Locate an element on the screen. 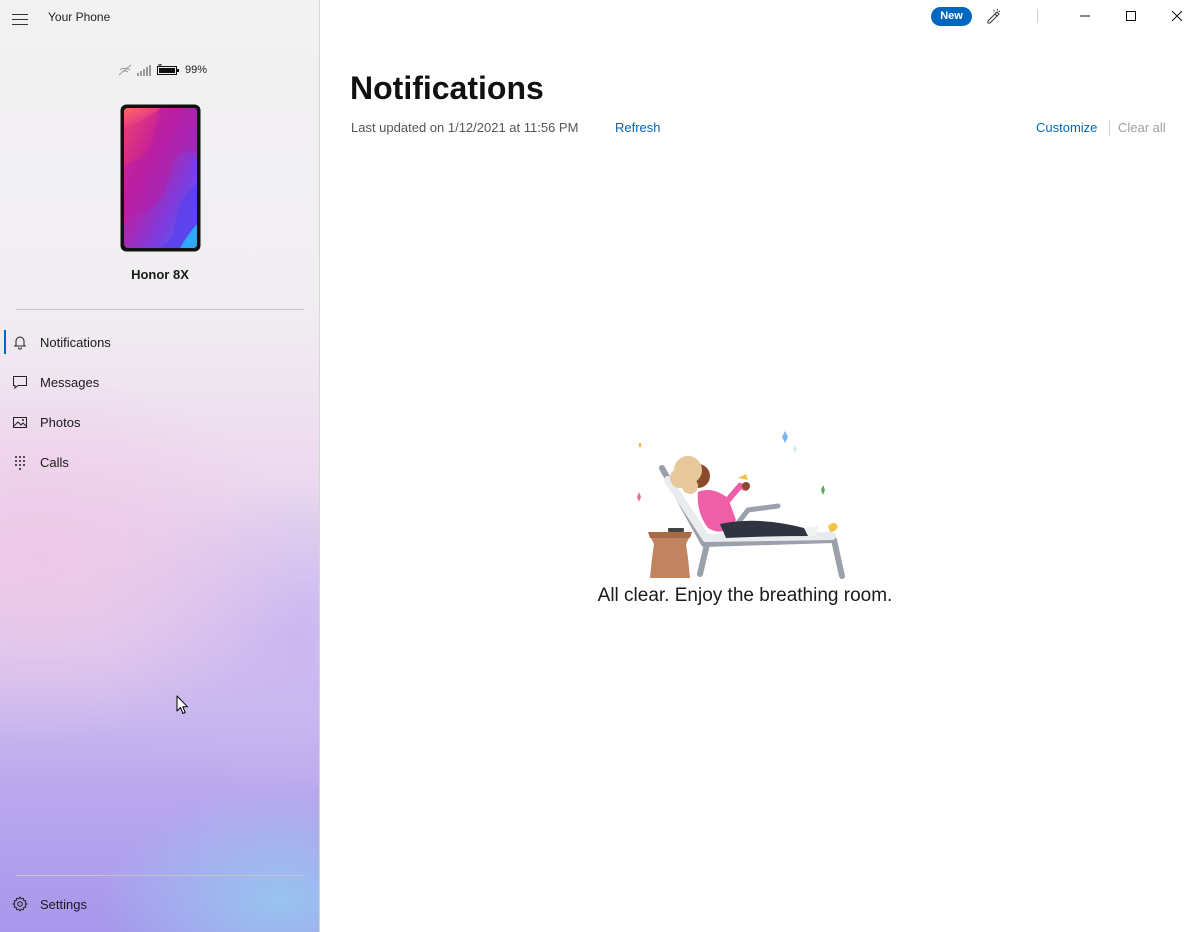  battery-percent: 99% is located at coordinates (196, 70).